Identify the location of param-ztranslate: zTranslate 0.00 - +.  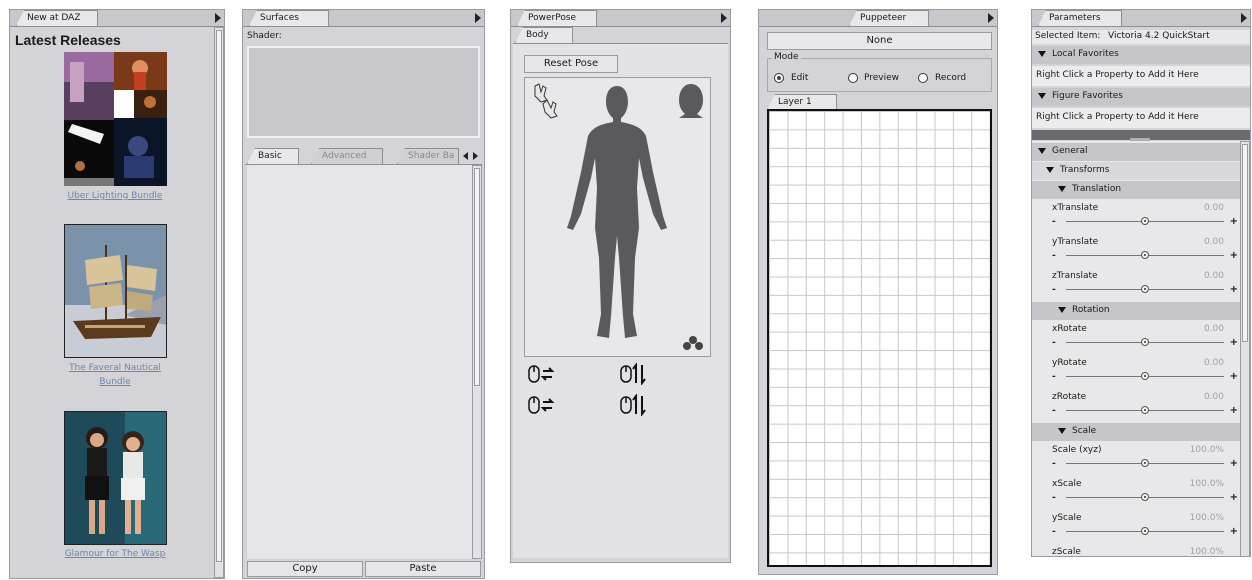
(1136, 285).